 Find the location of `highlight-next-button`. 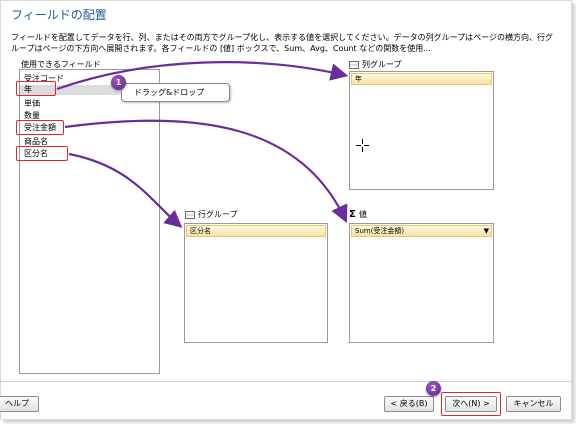

highlight-next-button is located at coordinates (471, 404).